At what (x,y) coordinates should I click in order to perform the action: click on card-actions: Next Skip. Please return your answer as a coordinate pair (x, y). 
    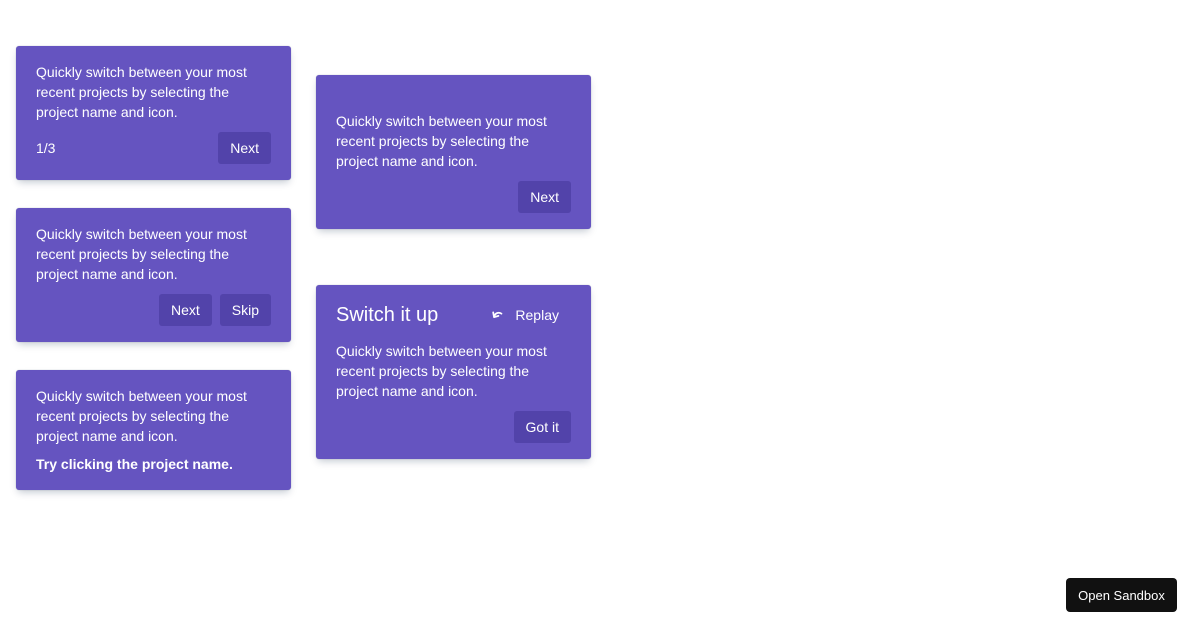
    Looking at the image, I should click on (214, 310).